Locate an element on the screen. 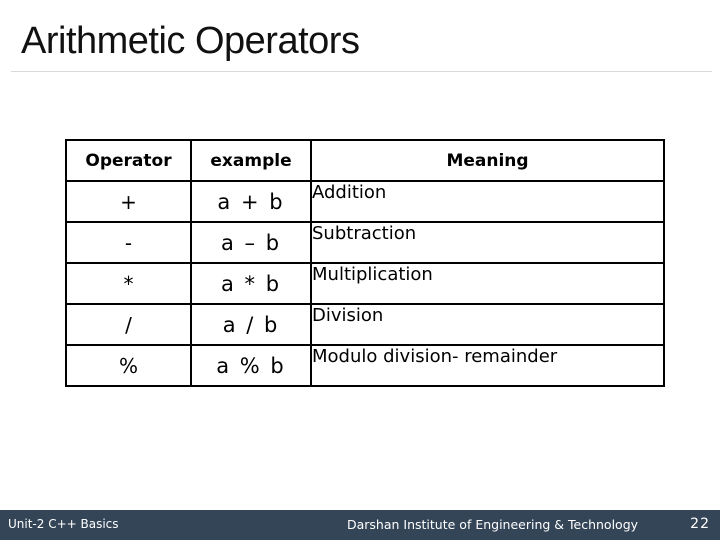 The height and width of the screenshot is (540, 720). table-row: * a * b Multiplication is located at coordinates (365, 283).